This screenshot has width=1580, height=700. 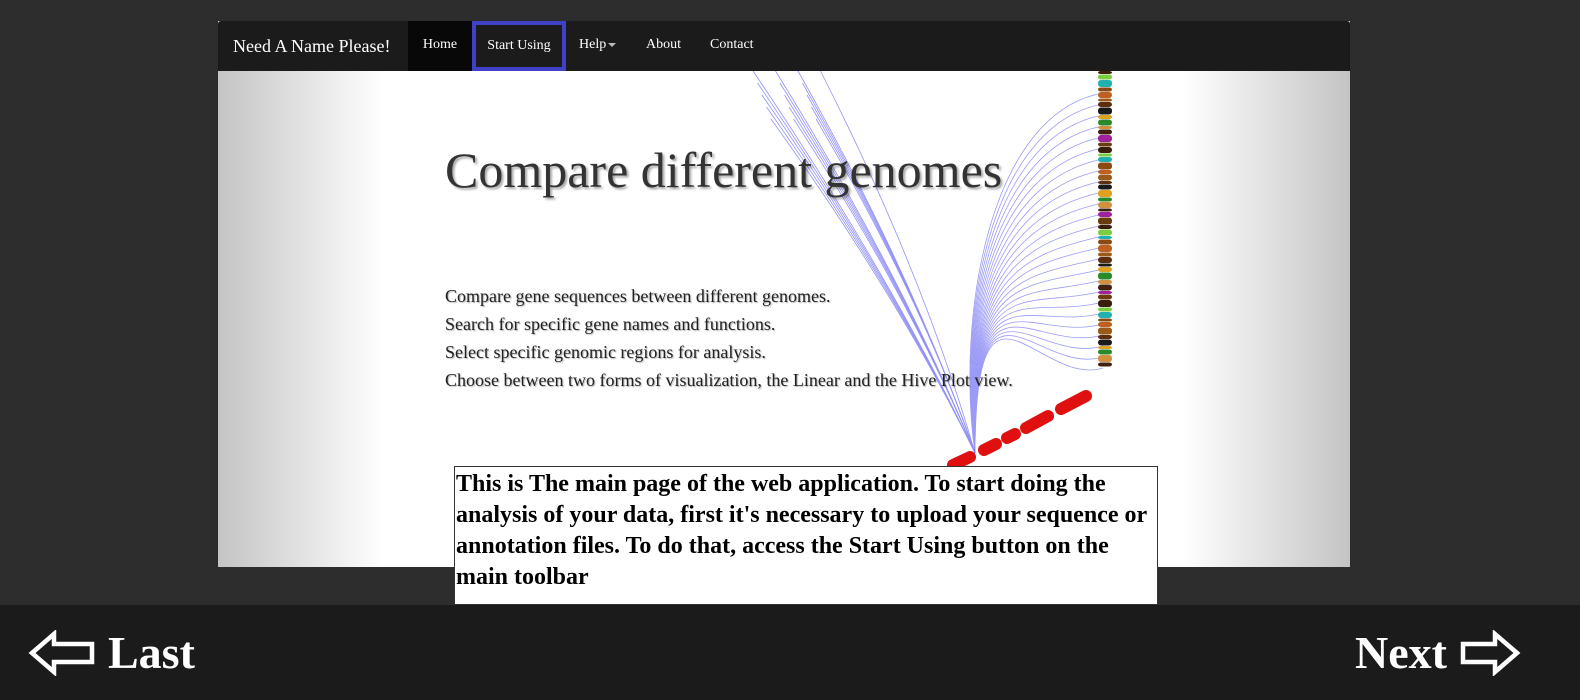 What do you see at coordinates (593, 44) in the screenshot?
I see `nav-help-label: Help` at bounding box center [593, 44].